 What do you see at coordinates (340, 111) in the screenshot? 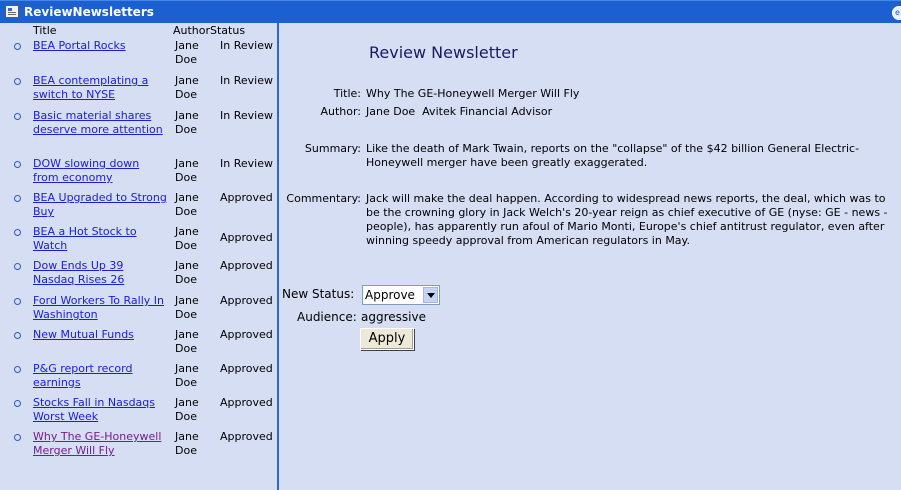
I see `author-label: Author:` at bounding box center [340, 111].